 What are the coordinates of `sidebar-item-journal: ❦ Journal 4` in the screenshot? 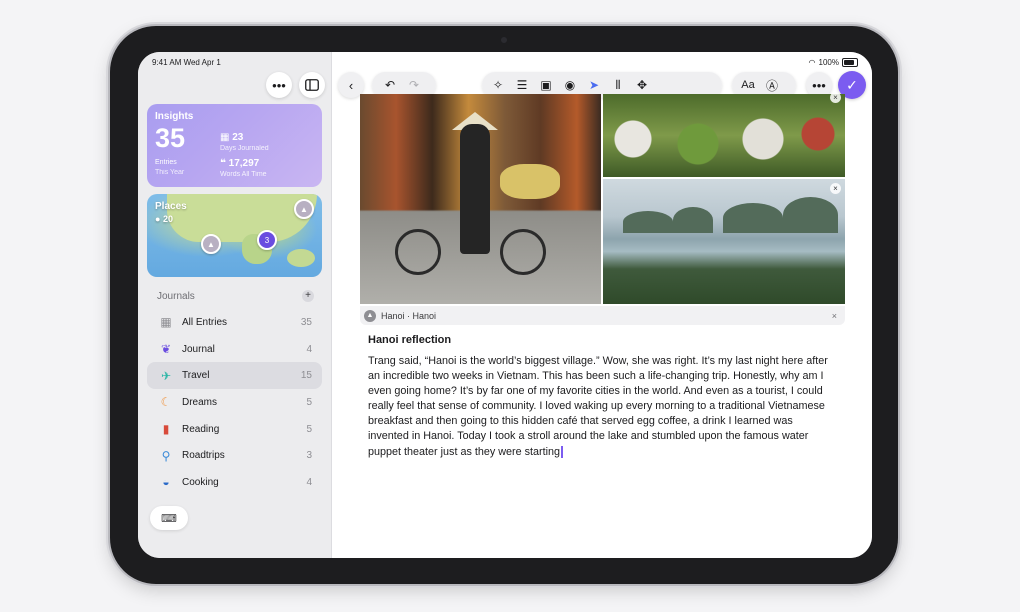 It's located at (234, 349).